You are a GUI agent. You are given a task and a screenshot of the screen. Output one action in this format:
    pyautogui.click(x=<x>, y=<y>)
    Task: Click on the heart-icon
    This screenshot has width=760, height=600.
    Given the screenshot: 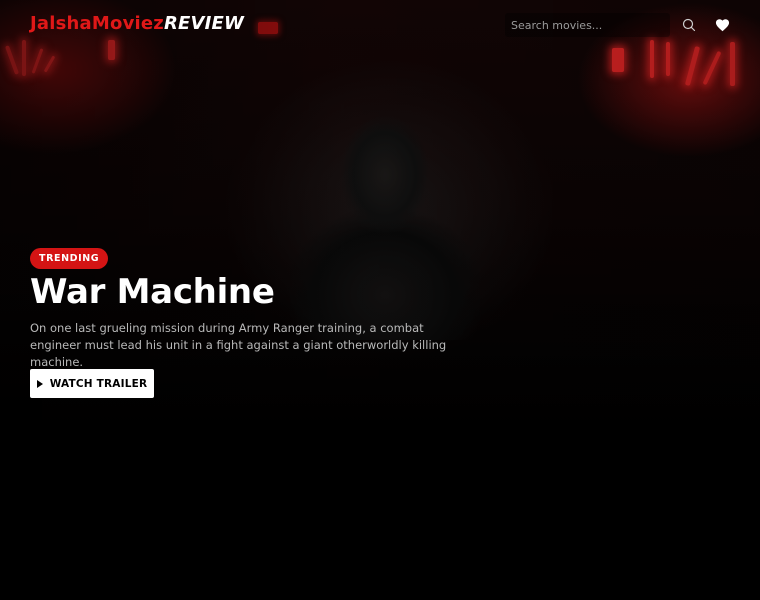 What is the action you would take?
    pyautogui.click(x=722, y=25)
    